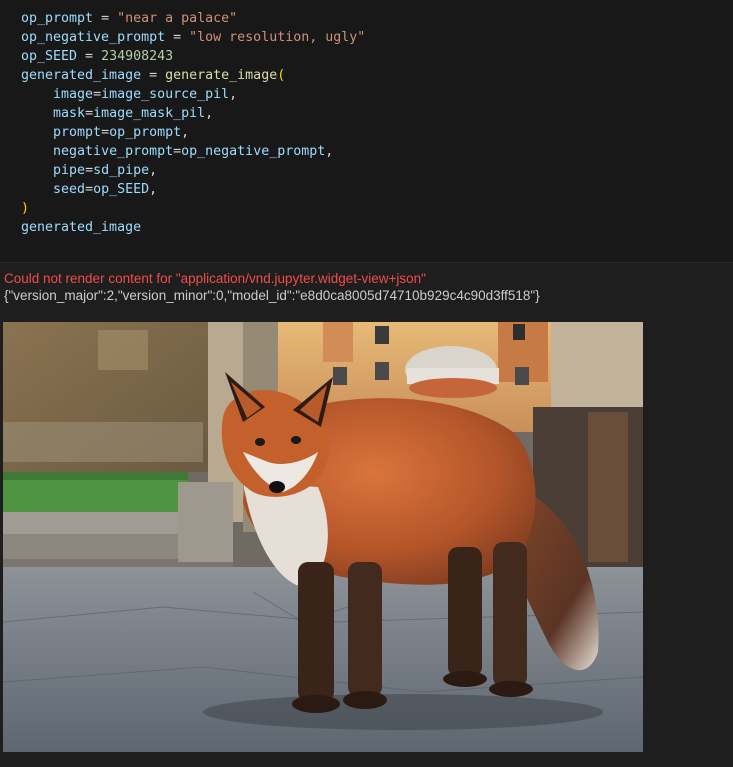  Describe the element at coordinates (193, 189) in the screenshot. I see `code-line-10: seed=op_SEED,` at that location.